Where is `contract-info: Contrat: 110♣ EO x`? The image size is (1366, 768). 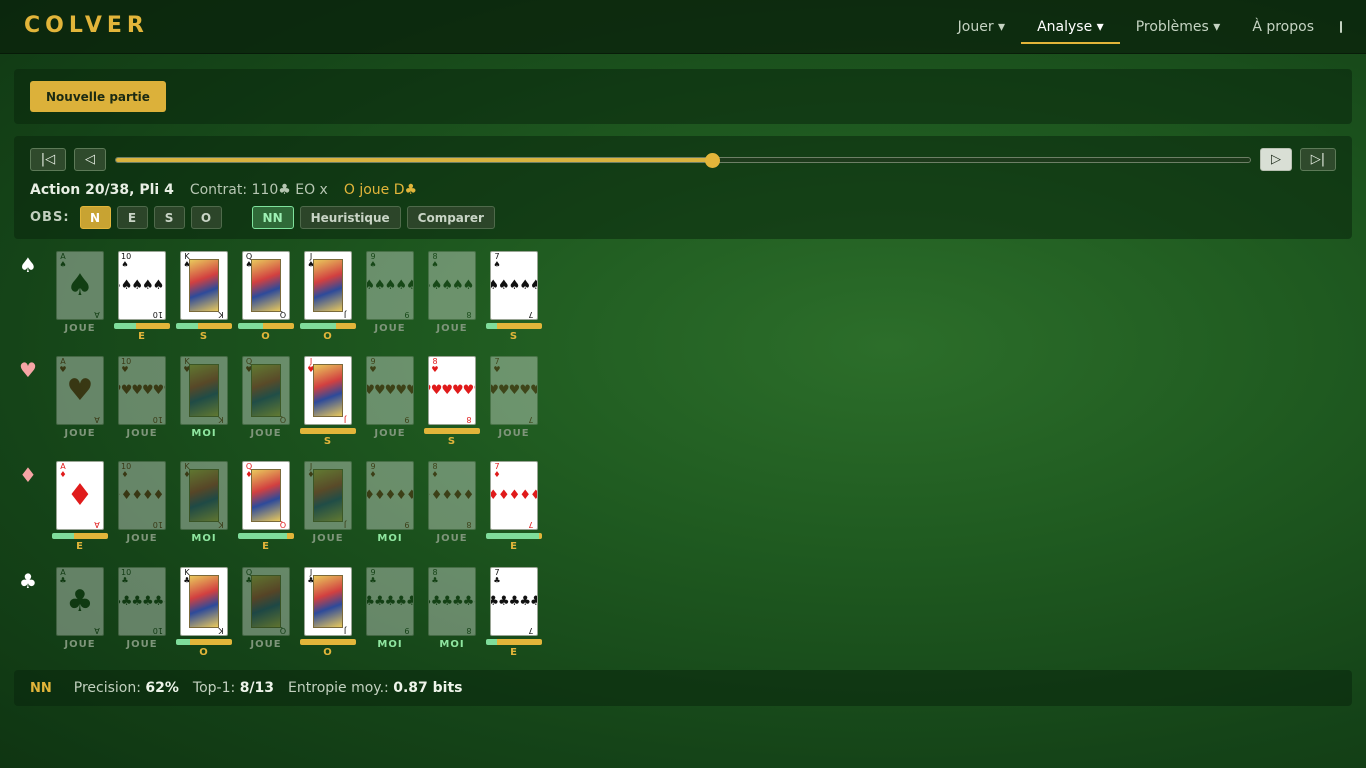 contract-info: Contrat: 110♣ EO x is located at coordinates (258, 190).